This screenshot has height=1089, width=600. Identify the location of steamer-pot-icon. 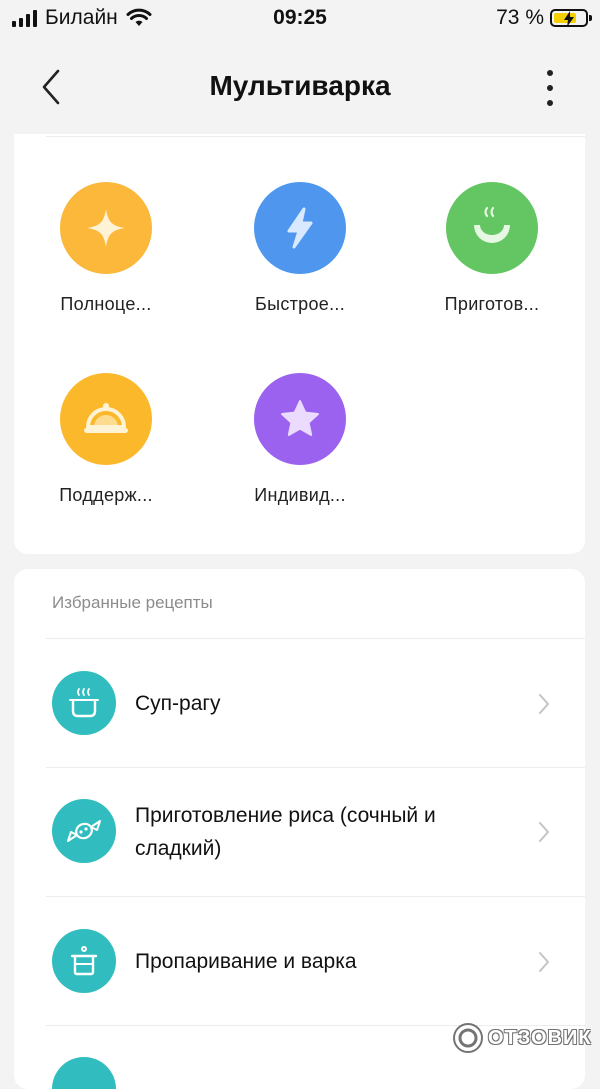
(84, 961).